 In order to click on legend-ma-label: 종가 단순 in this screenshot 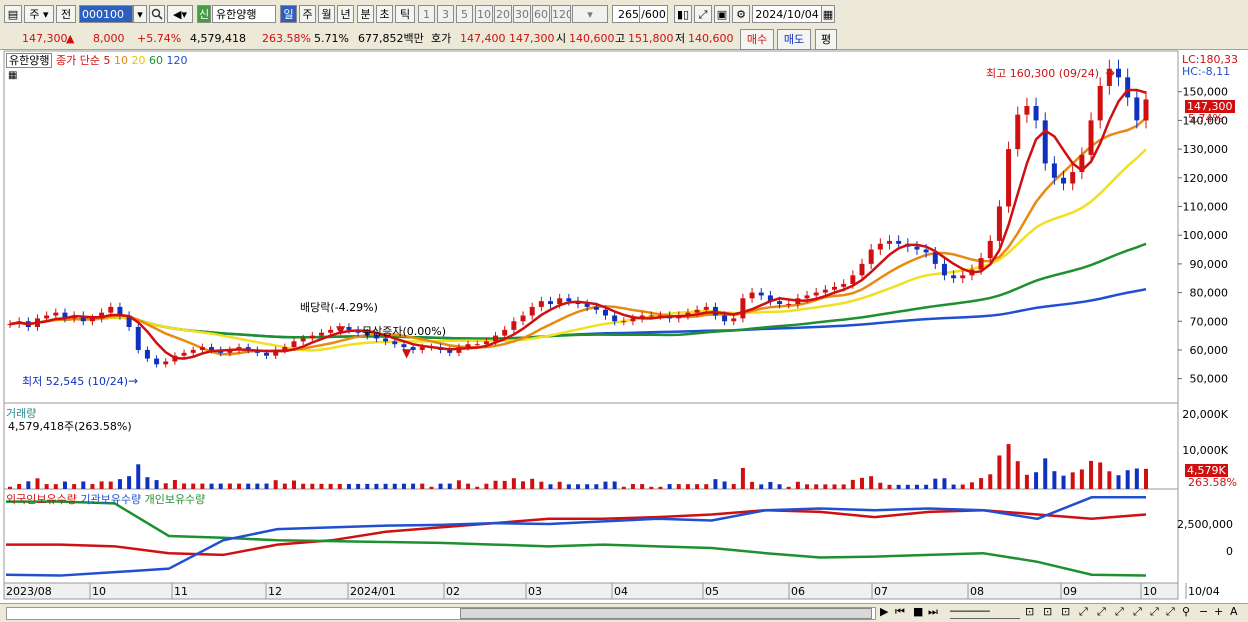, I will do `click(77, 60)`.